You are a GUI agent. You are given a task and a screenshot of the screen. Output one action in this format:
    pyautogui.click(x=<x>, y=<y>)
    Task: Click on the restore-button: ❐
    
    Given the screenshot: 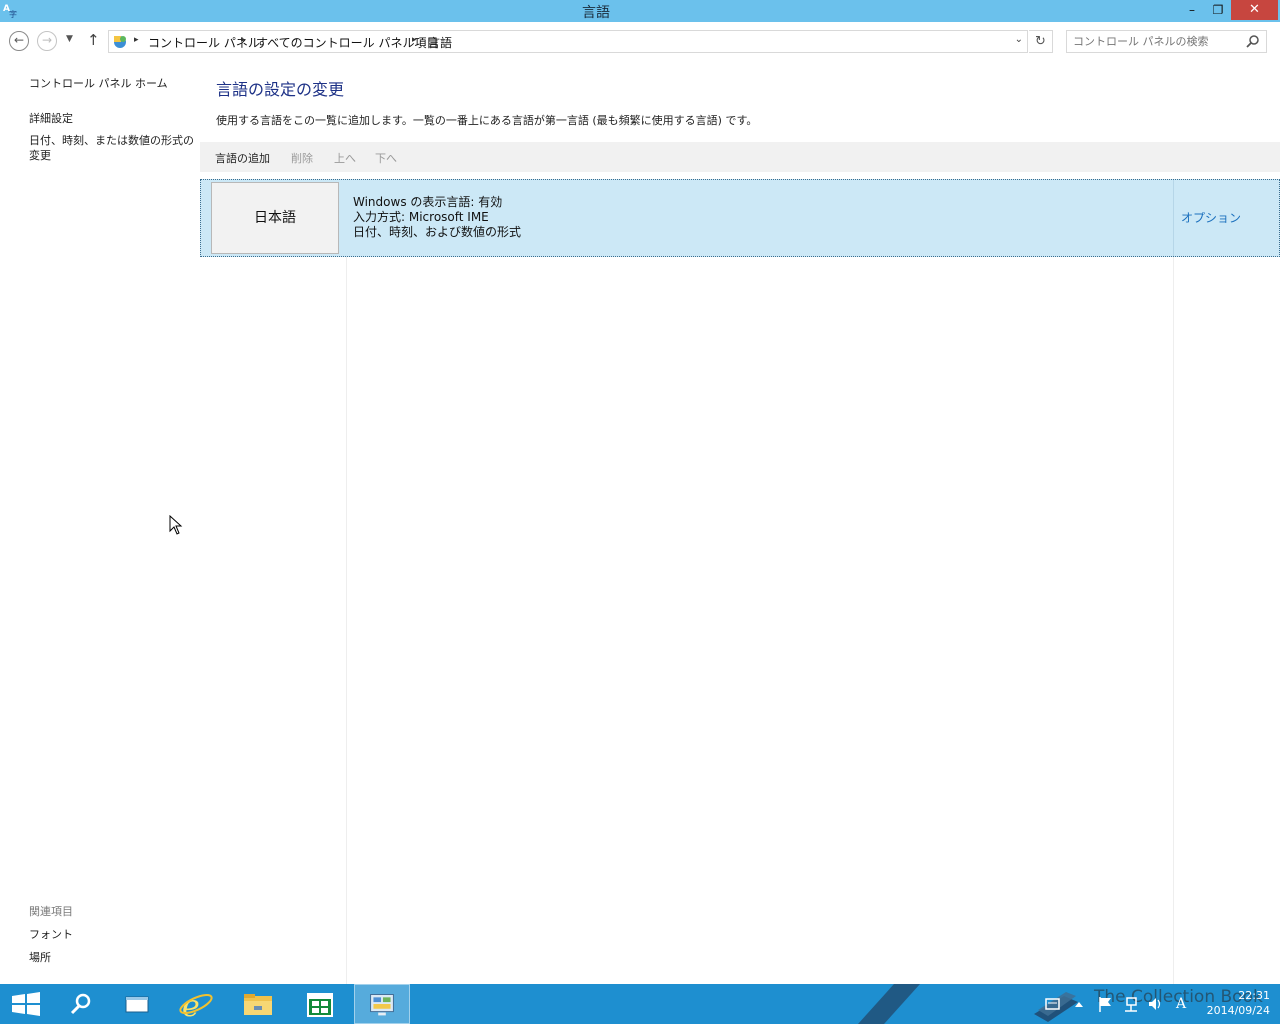 What is the action you would take?
    pyautogui.click(x=1218, y=10)
    